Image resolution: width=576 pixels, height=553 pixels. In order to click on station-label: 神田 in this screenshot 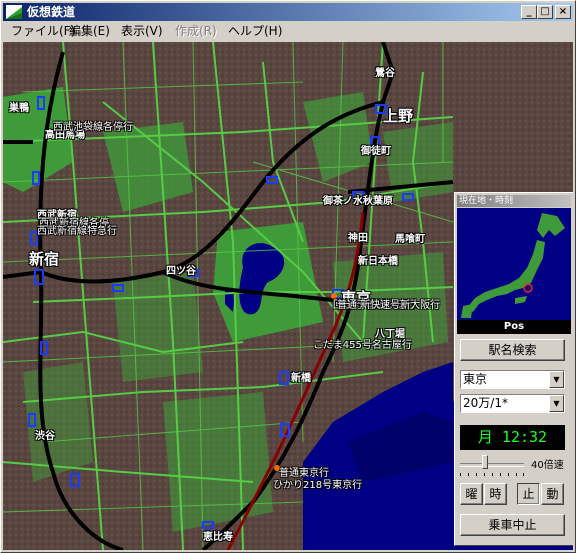, I will do `click(358, 236)`.